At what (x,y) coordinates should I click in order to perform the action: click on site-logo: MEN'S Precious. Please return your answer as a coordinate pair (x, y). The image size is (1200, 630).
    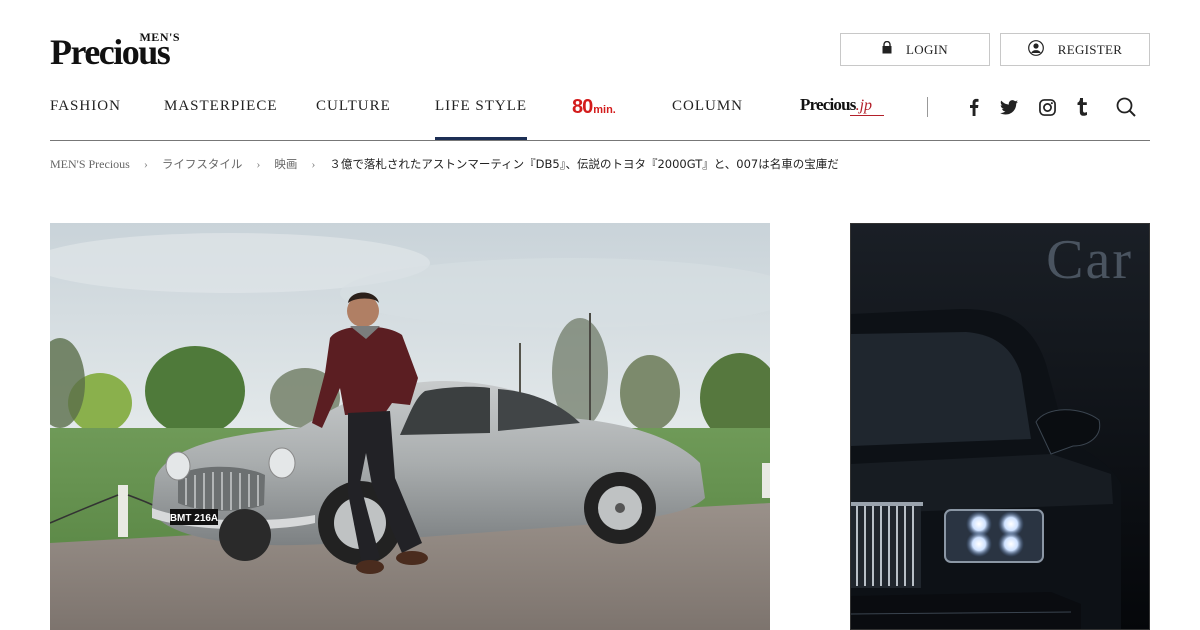
    Looking at the image, I should click on (116, 51).